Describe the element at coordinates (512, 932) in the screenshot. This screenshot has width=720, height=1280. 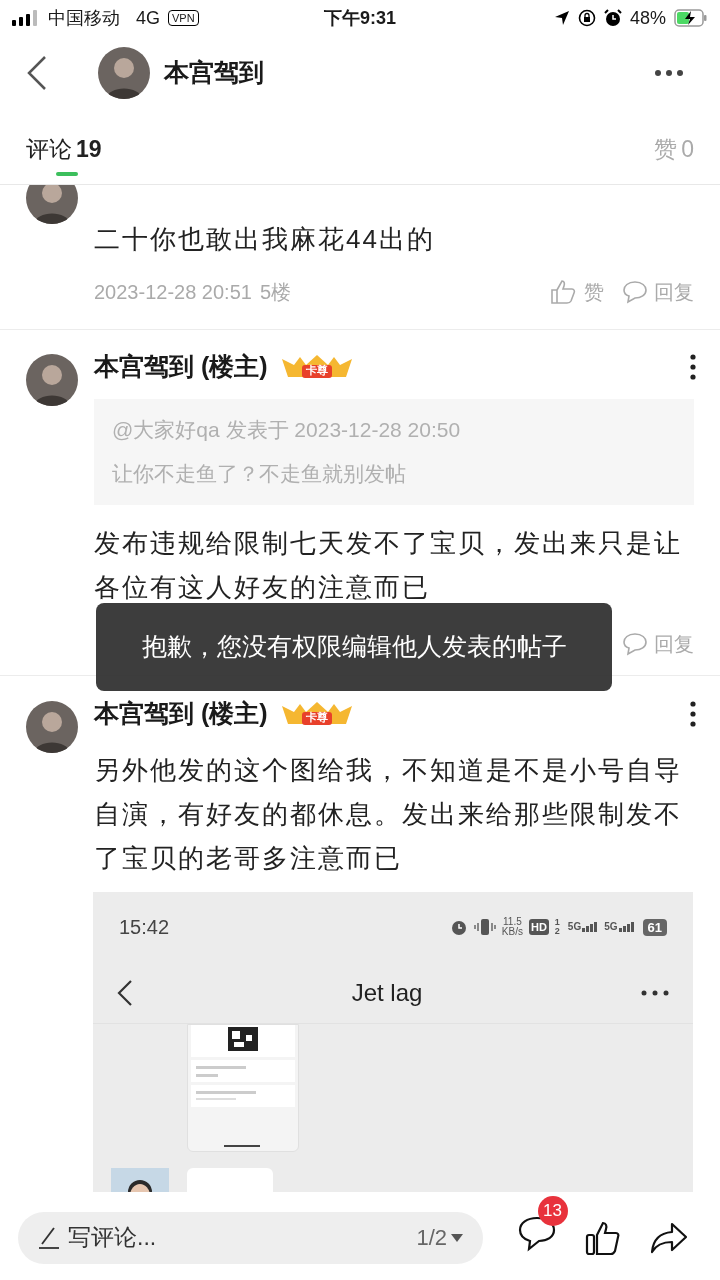
I see `speed-unit: KB/s` at that location.